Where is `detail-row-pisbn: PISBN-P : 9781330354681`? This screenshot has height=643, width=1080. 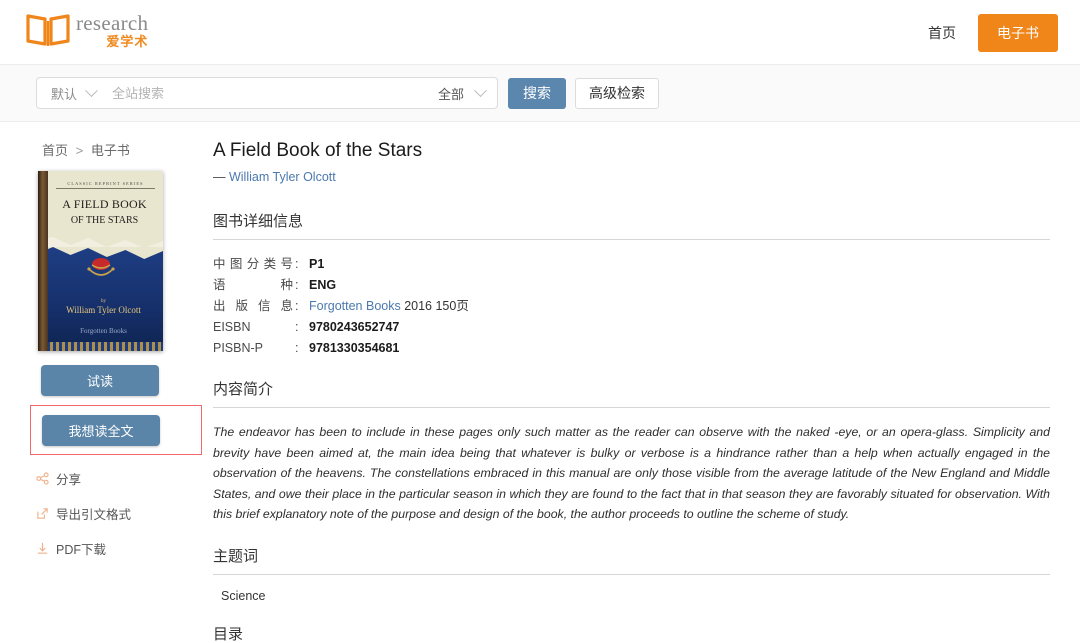
detail-row-pisbn: PISBN-P : 9781330354681 is located at coordinates (631, 348).